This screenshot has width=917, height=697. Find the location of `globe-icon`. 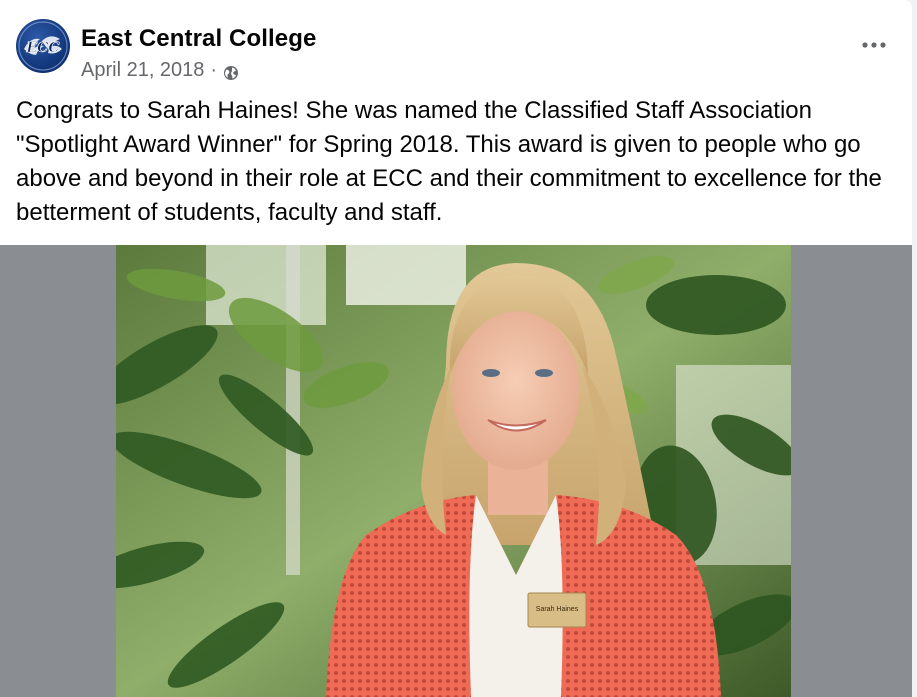

globe-icon is located at coordinates (231, 72).